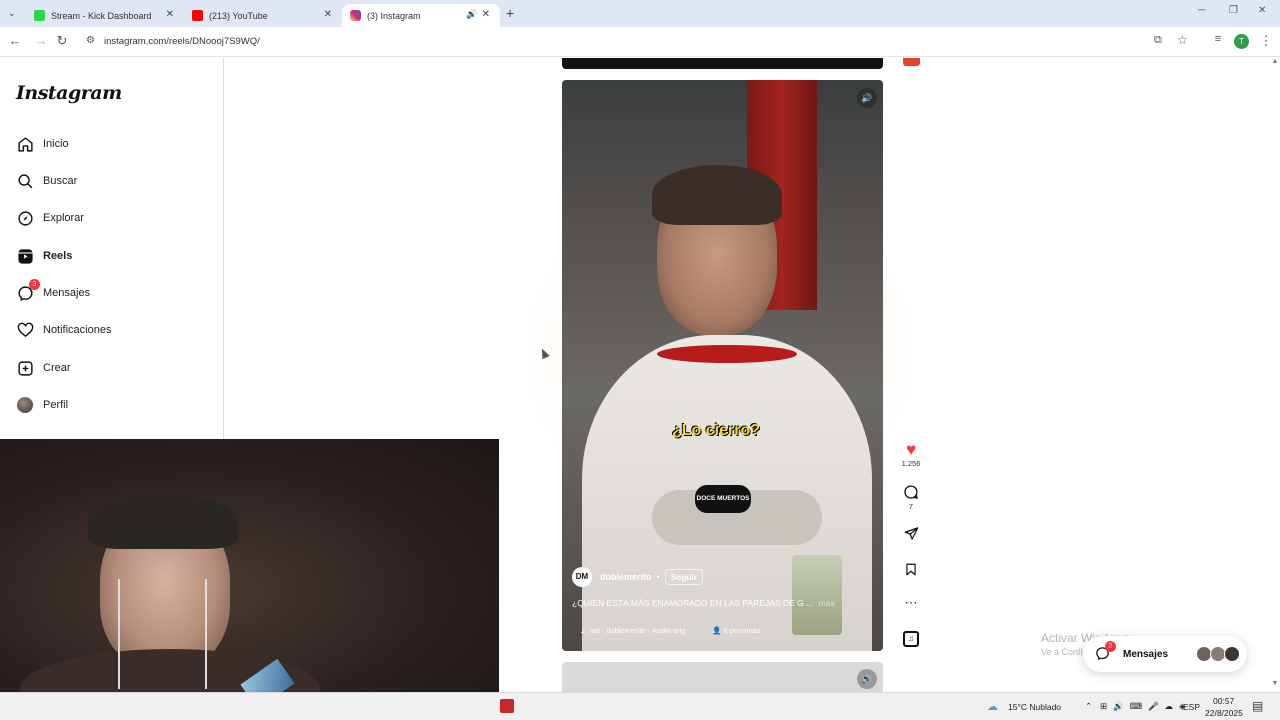 Image resolution: width=1280 pixels, height=720 pixels. Describe the element at coordinates (723, 499) in the screenshot. I see `doce-muertos-logo: DOCE MUERTOS` at that location.